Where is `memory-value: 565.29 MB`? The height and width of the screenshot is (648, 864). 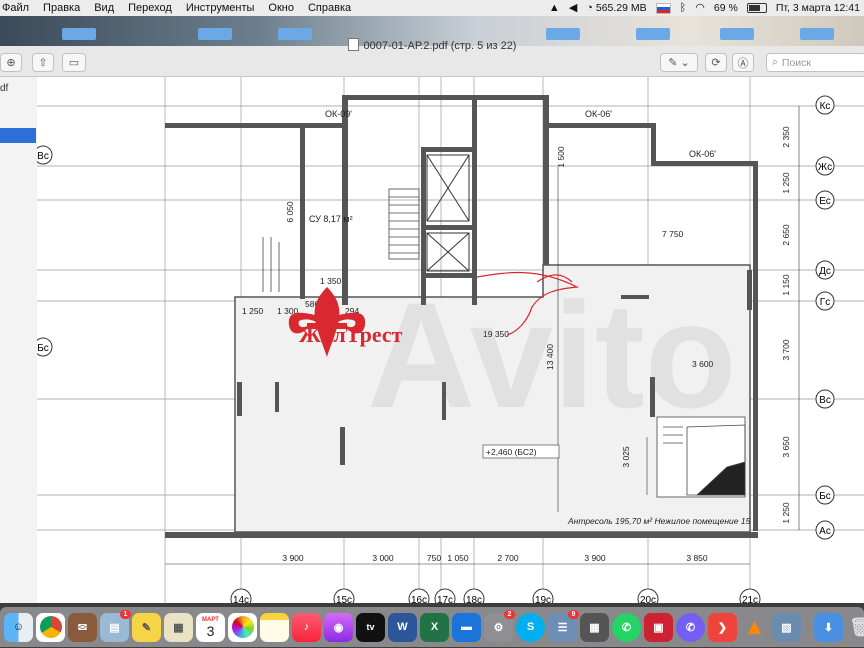
memory-value: 565.29 MB is located at coordinates (621, 8).